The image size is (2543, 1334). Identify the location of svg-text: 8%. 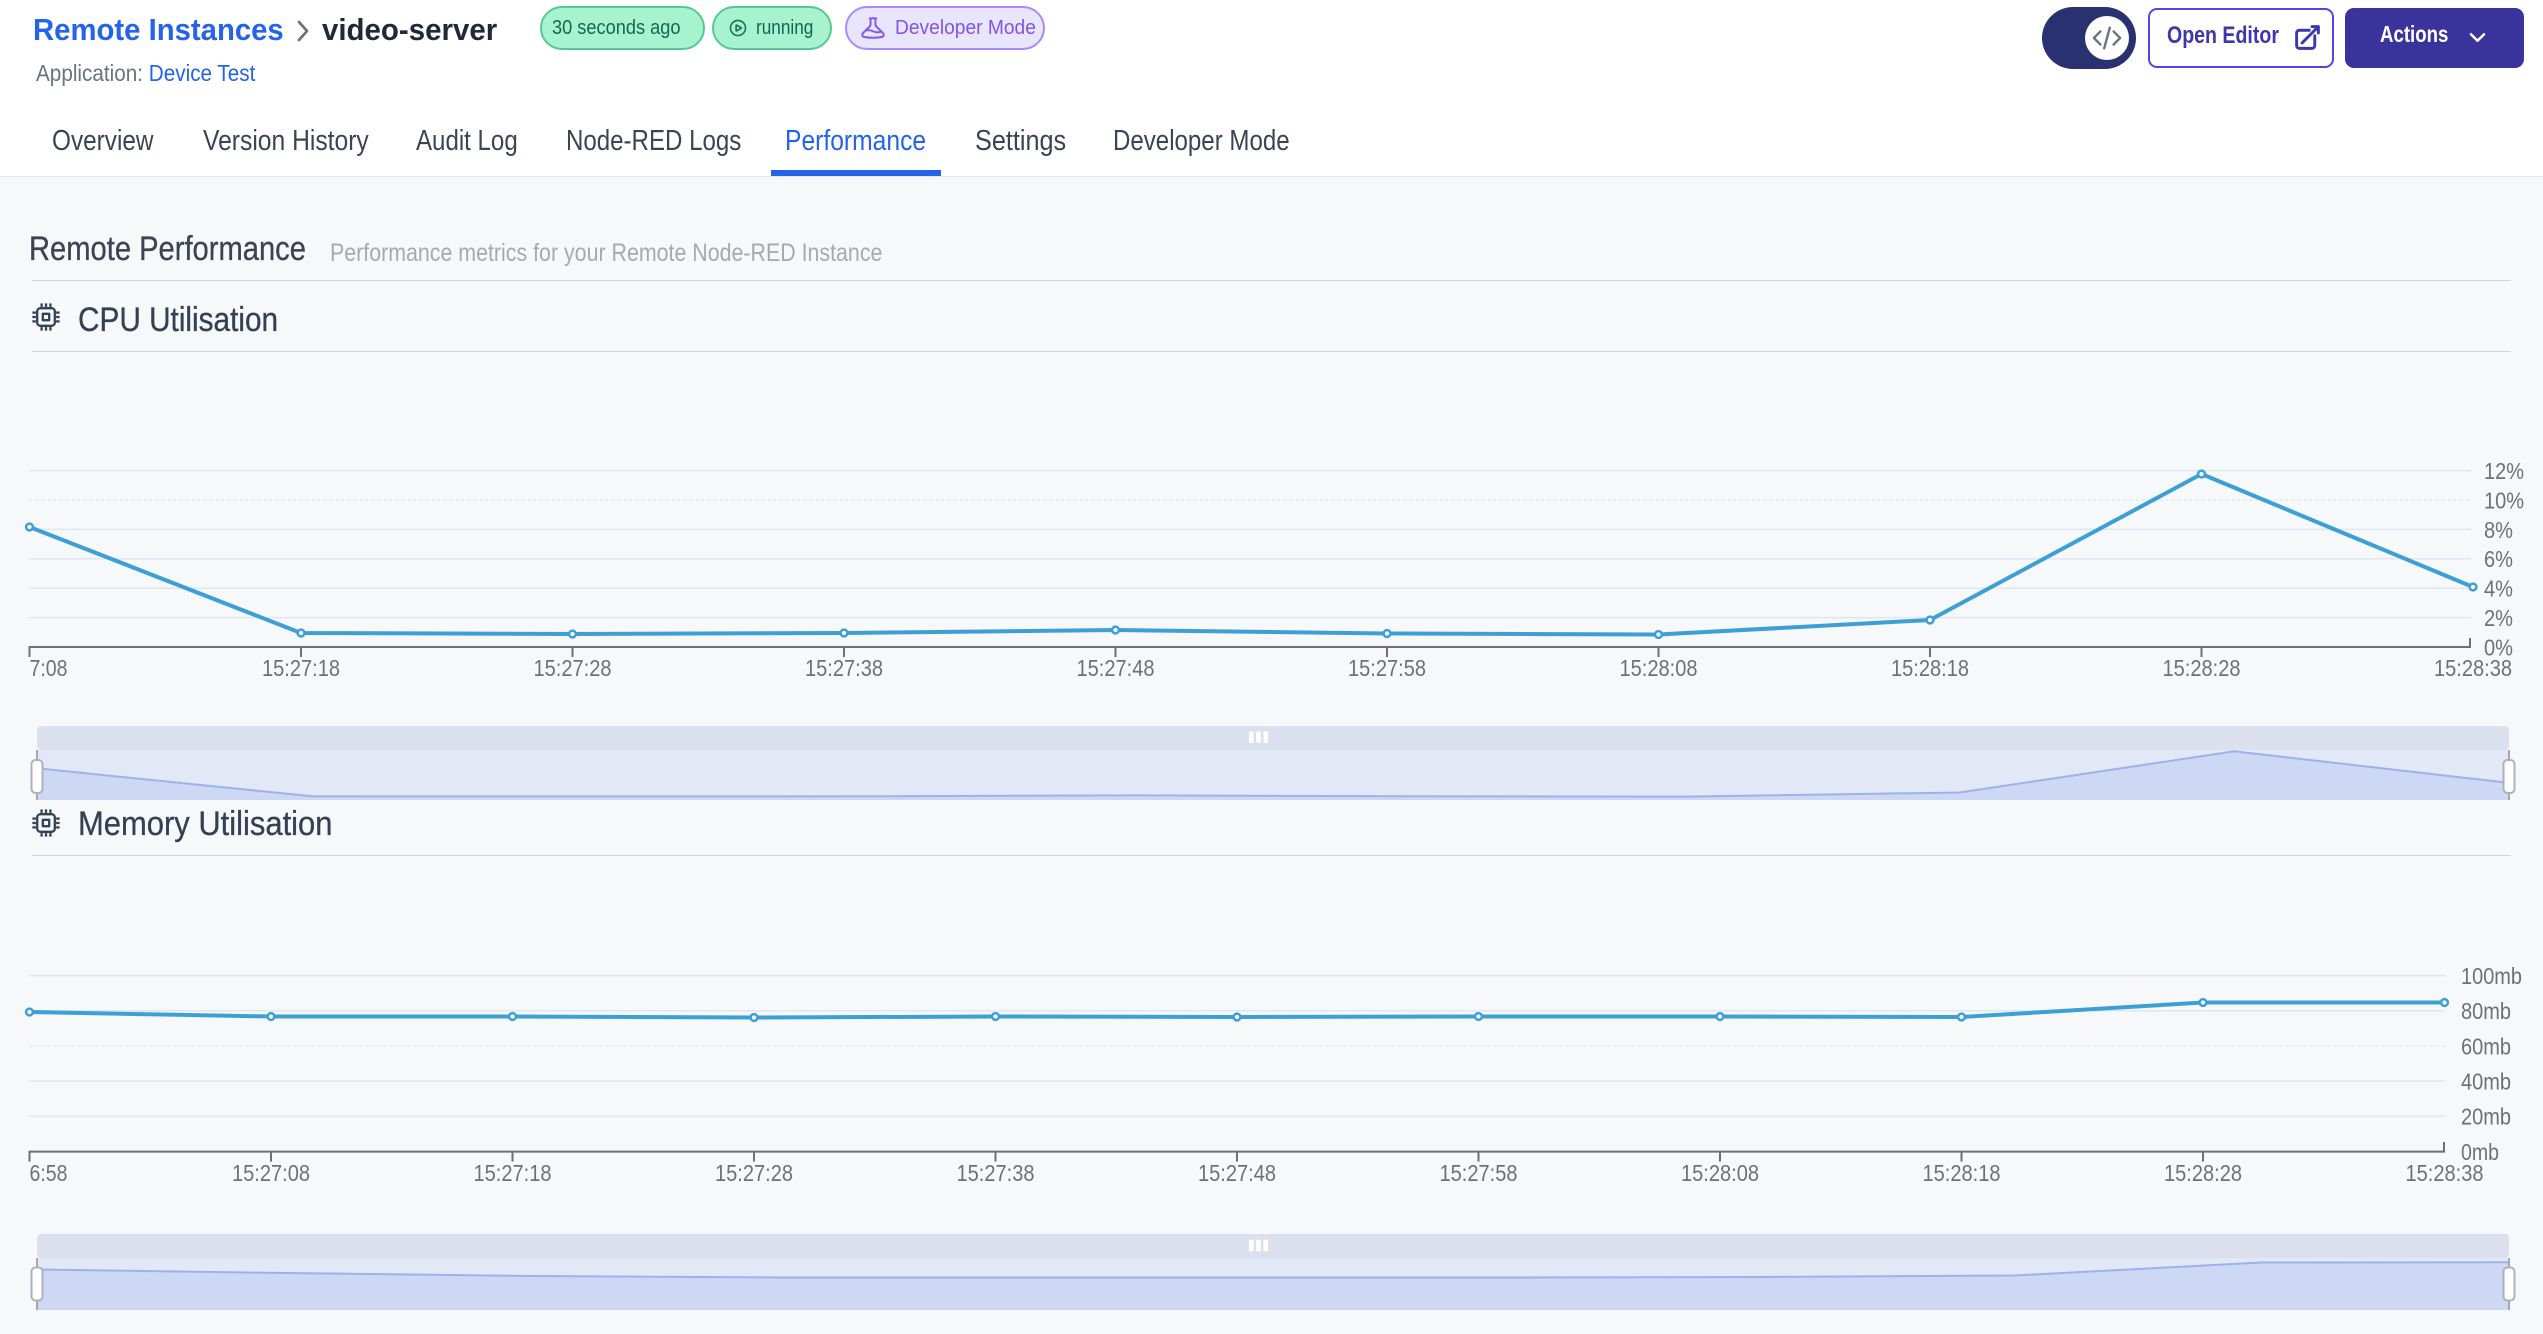
(2498, 530).